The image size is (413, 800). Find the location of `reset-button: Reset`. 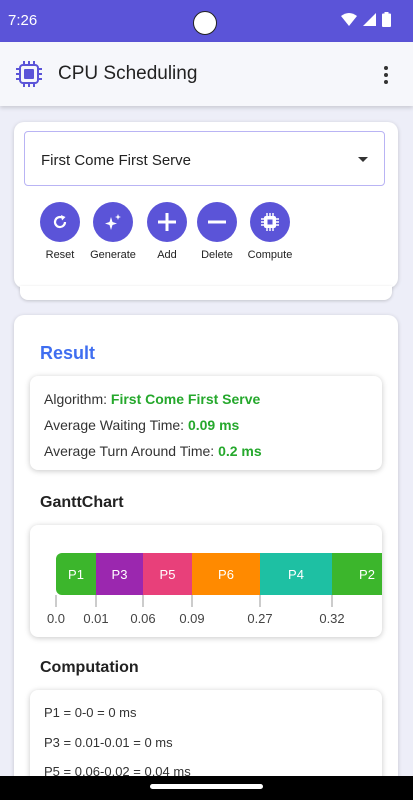

reset-button: Reset is located at coordinates (60, 231).